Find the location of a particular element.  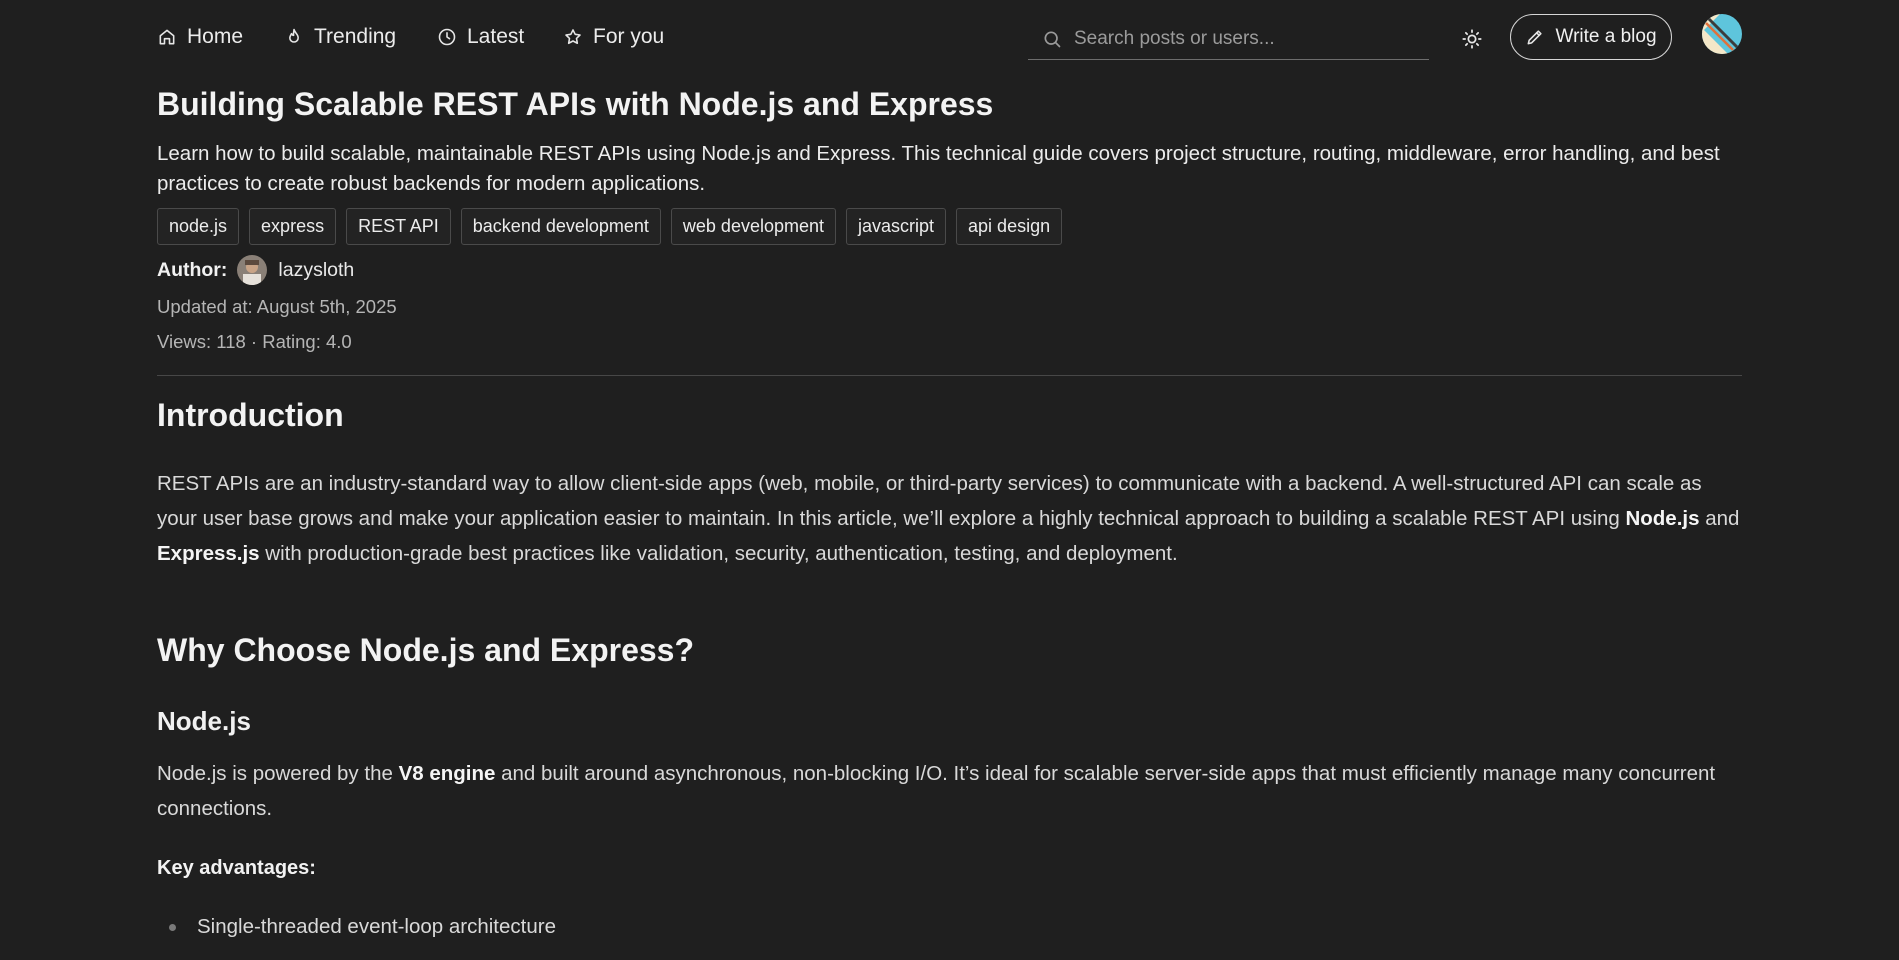

author-row: Author: lazysloth is located at coordinates (255, 270).